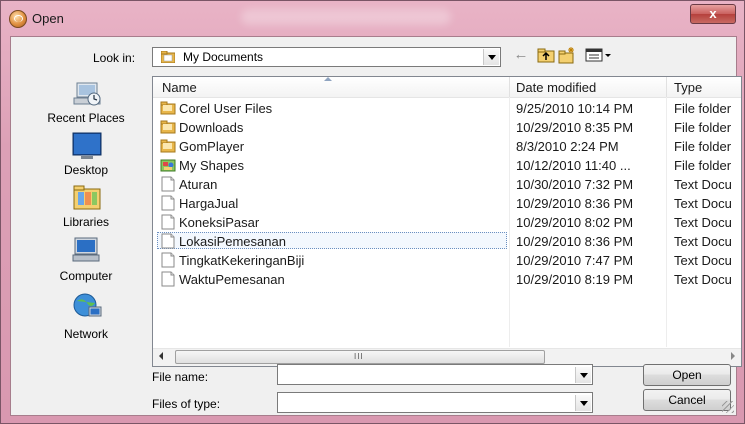 The image size is (745, 424). Describe the element at coordinates (447, 87) in the screenshot. I see `column-header-row: Name Date modified Type` at that location.